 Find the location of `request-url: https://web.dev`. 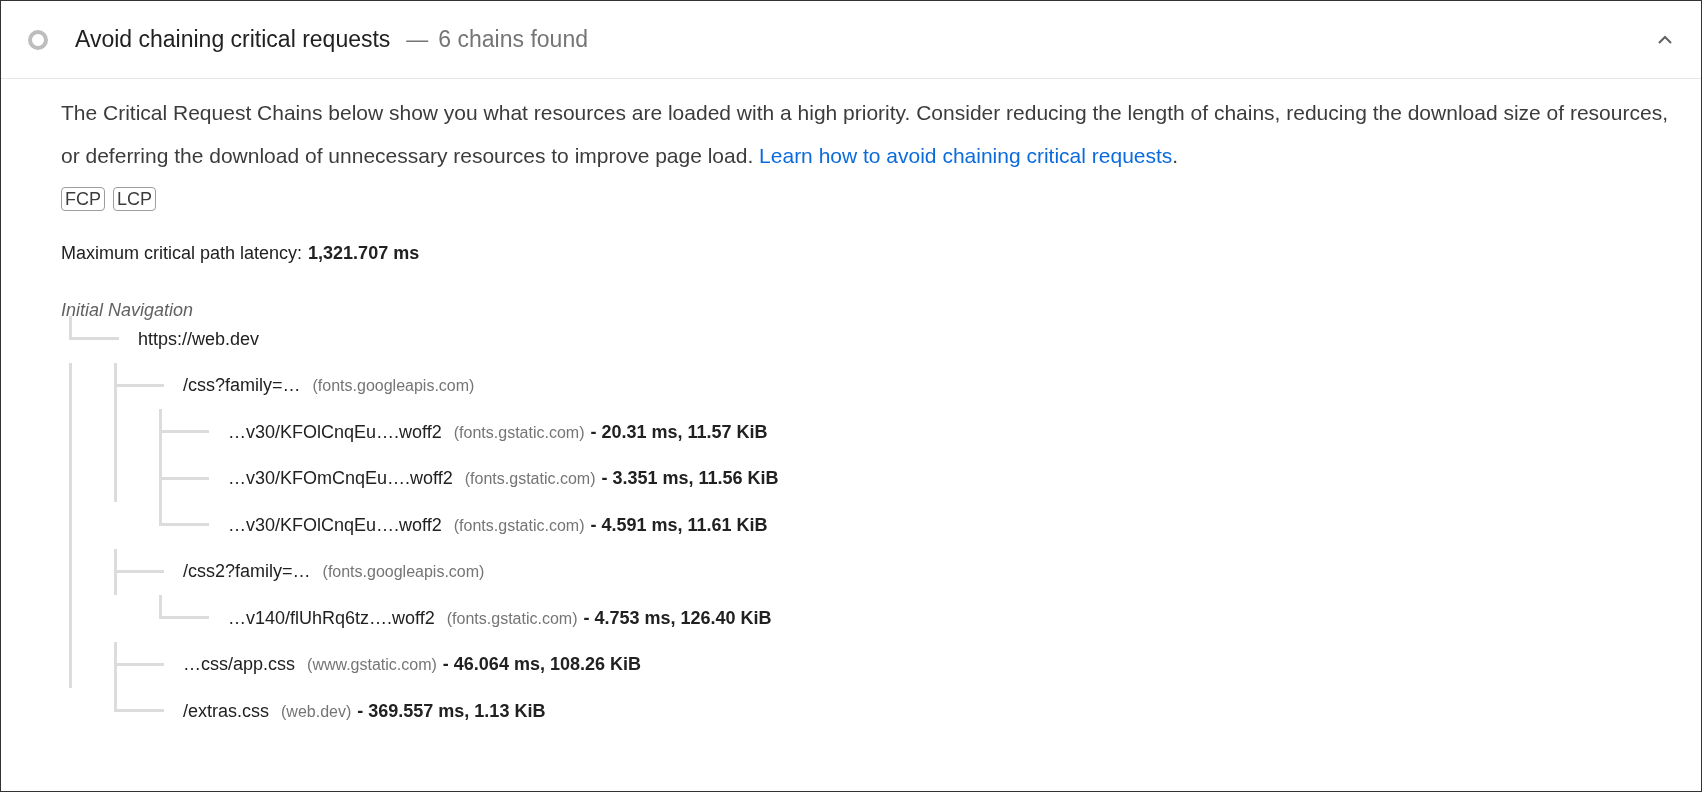

request-url: https://web.dev is located at coordinates (199, 339).